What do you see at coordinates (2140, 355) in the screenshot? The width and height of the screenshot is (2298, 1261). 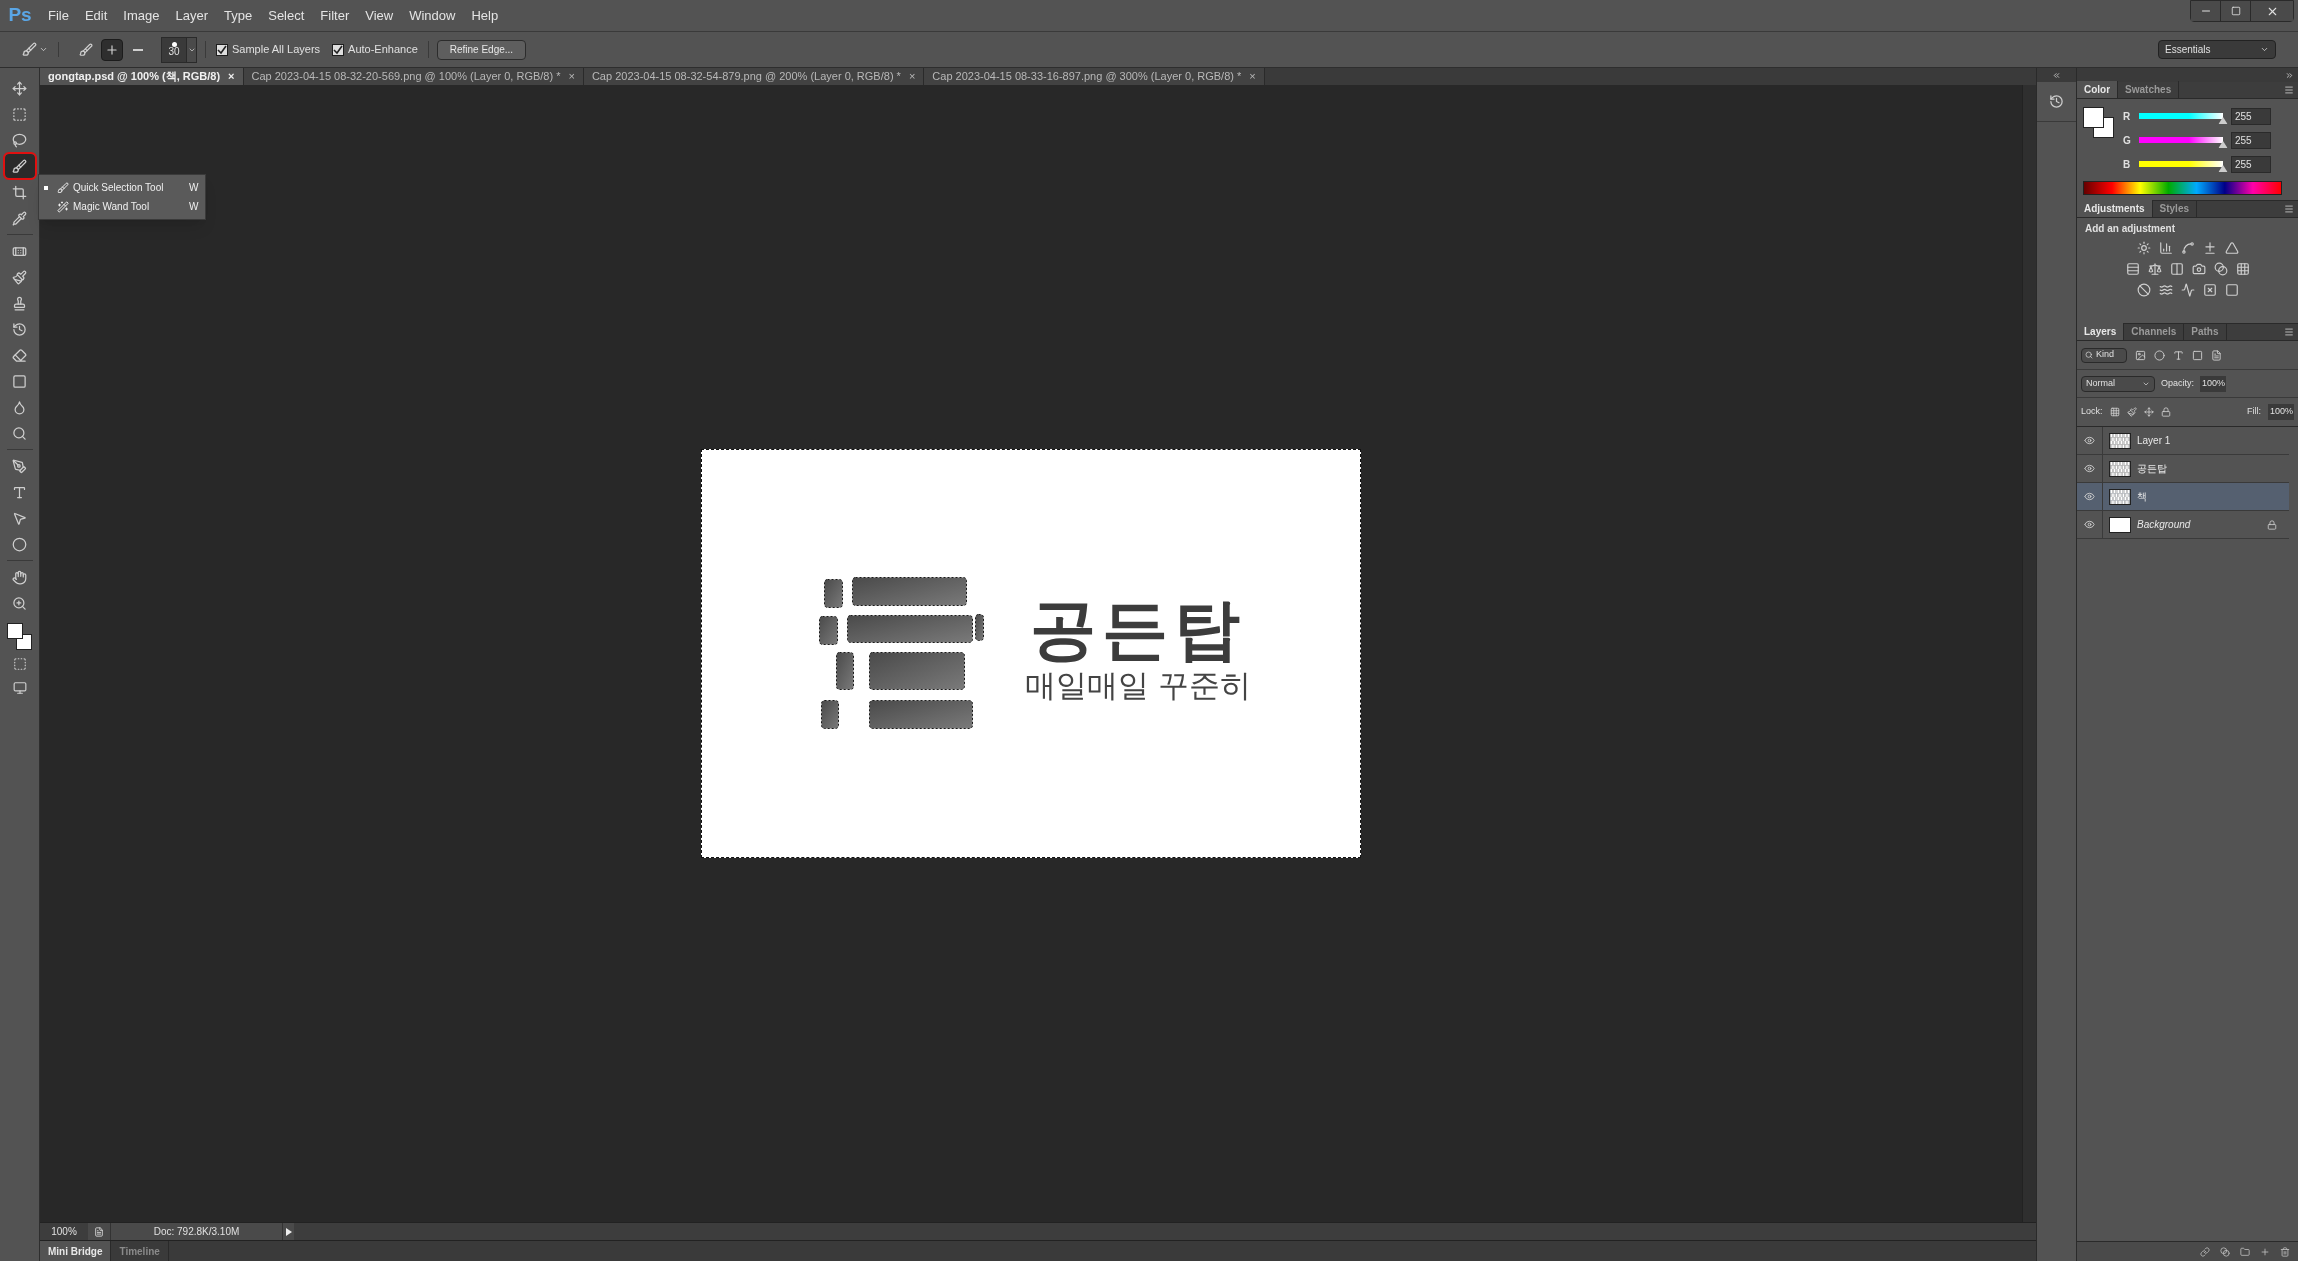 I see `image-icon` at bounding box center [2140, 355].